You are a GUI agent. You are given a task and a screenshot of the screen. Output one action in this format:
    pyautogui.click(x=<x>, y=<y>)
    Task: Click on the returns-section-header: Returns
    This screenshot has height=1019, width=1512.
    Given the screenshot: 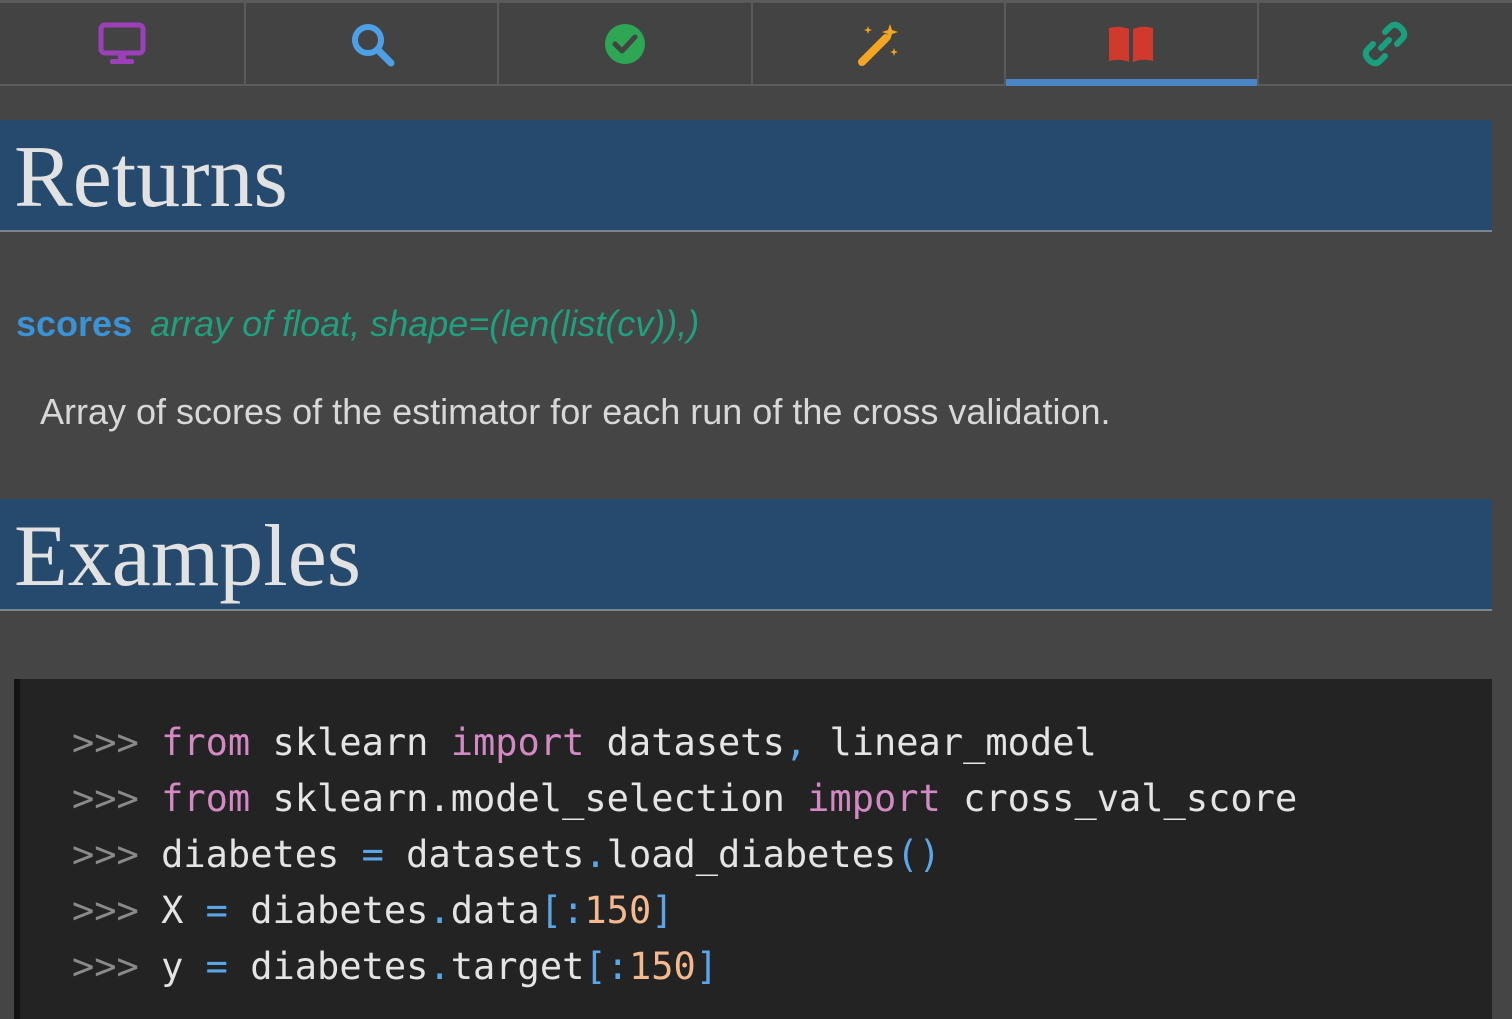 What is the action you would take?
    pyautogui.click(x=746, y=176)
    